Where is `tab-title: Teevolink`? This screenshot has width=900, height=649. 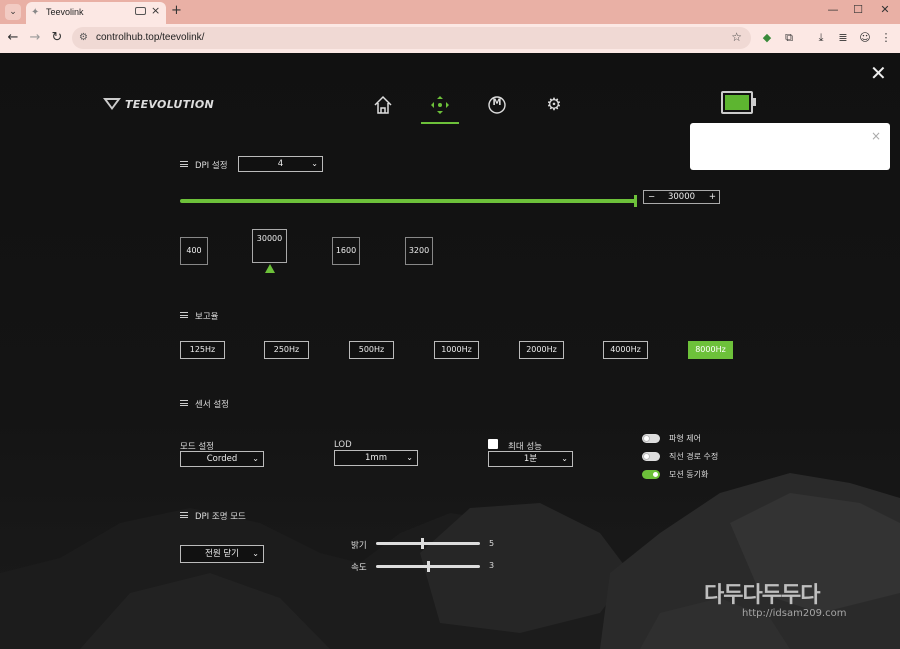 tab-title: Teevolink is located at coordinates (65, 12).